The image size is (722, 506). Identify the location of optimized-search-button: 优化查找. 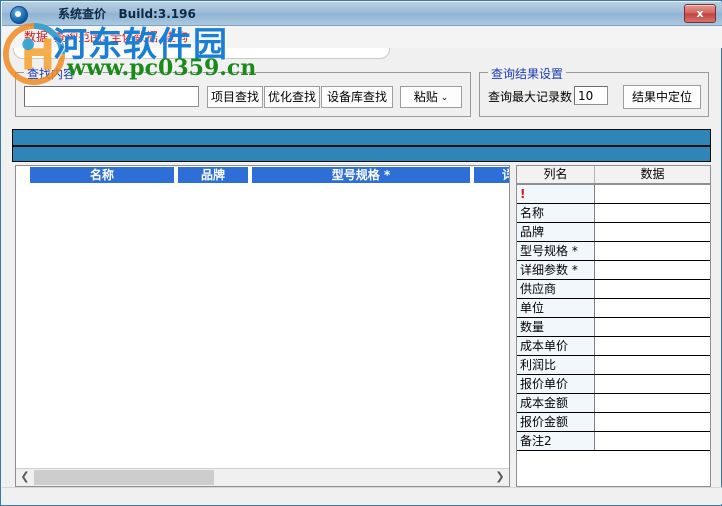
(292, 97).